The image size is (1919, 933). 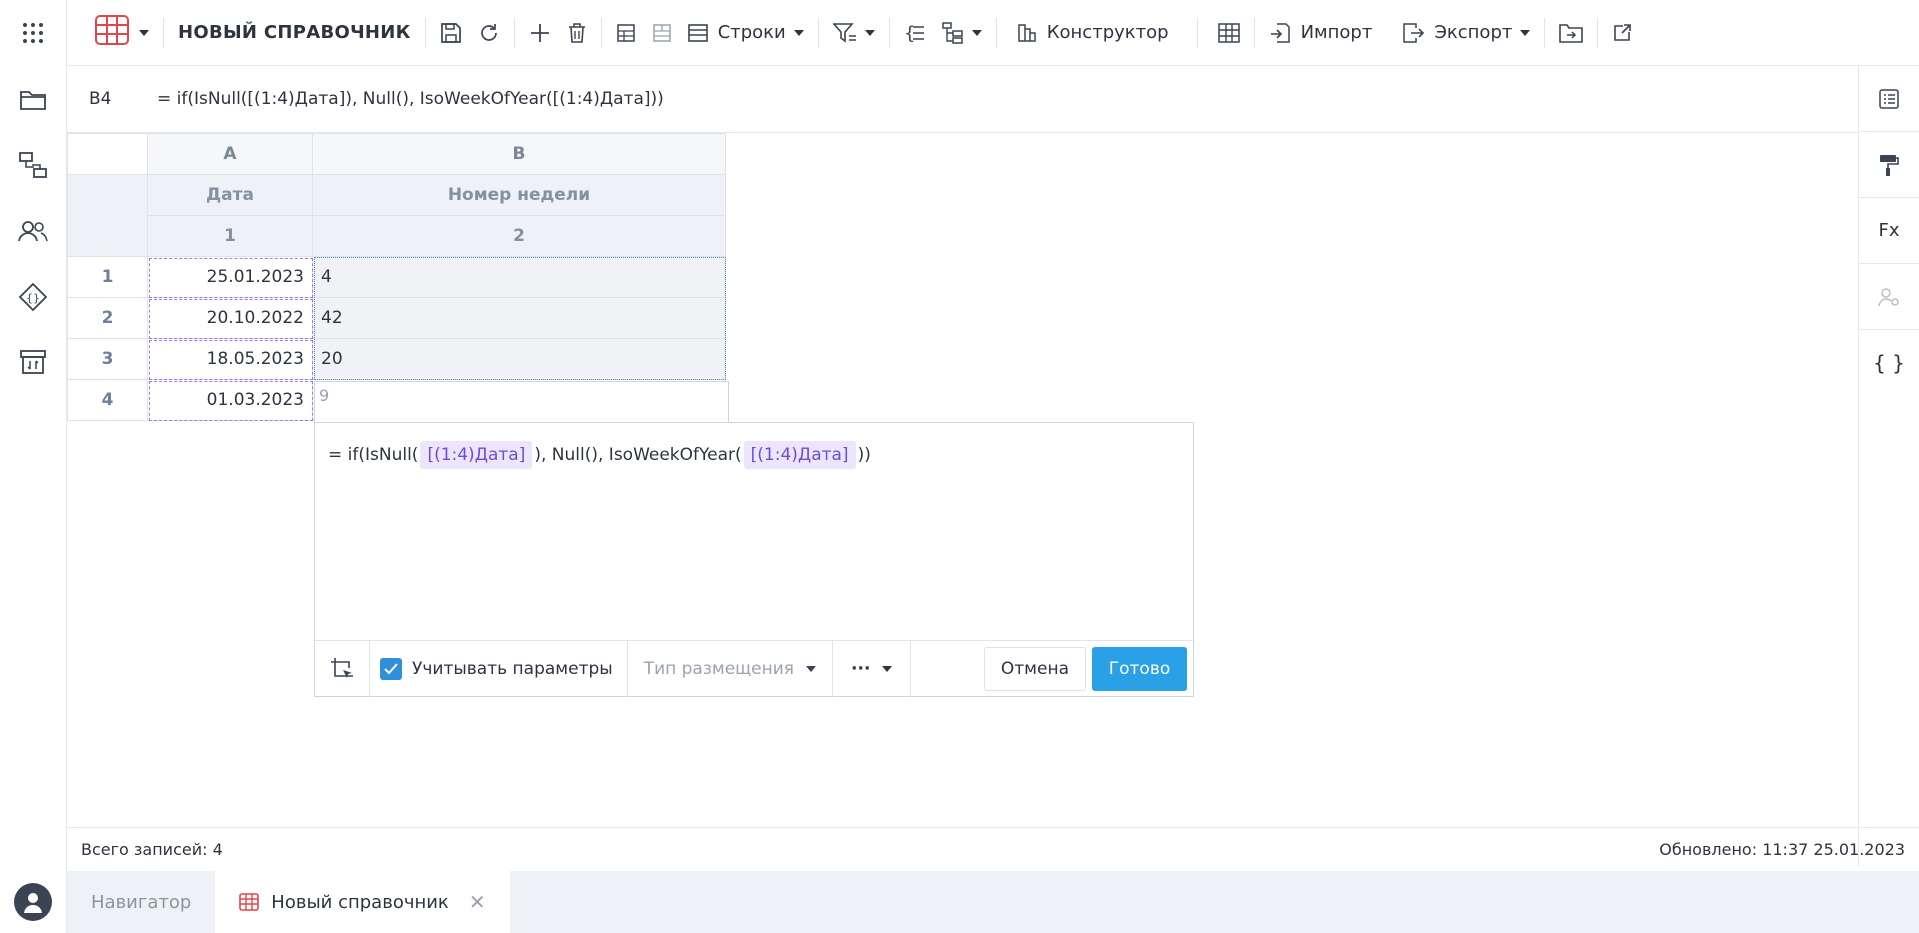 I want to click on access-button, so click(x=1889, y=297).